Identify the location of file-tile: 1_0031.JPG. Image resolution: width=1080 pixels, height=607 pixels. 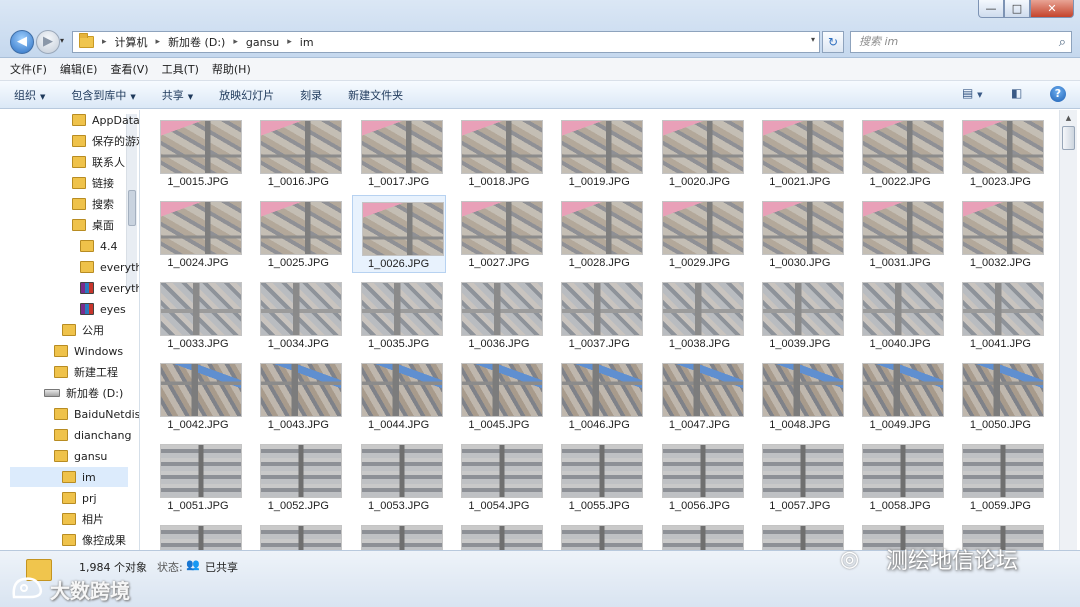
(900, 234).